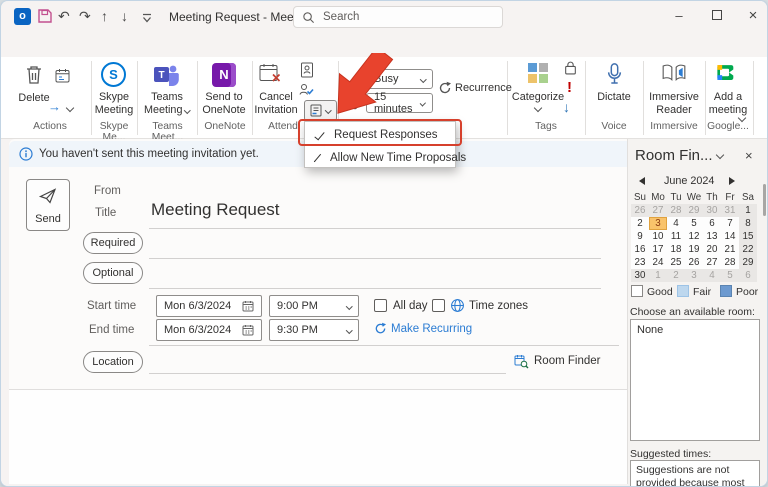 This screenshot has height=487, width=768. What do you see at coordinates (54, 106) in the screenshot?
I see `forward-arrow-icon: →` at bounding box center [54, 106].